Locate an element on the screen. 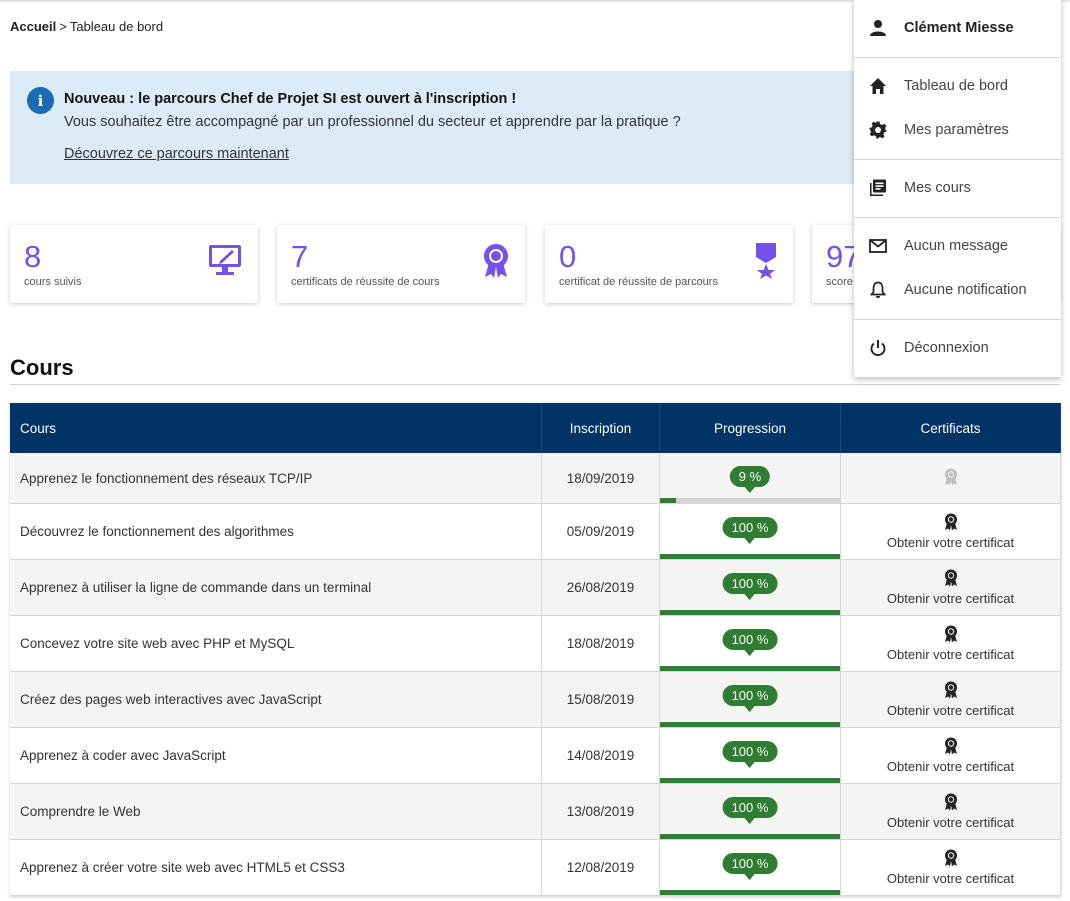 The height and width of the screenshot is (901, 1070). breadcrumb-home-link: Accueil is located at coordinates (33, 26).